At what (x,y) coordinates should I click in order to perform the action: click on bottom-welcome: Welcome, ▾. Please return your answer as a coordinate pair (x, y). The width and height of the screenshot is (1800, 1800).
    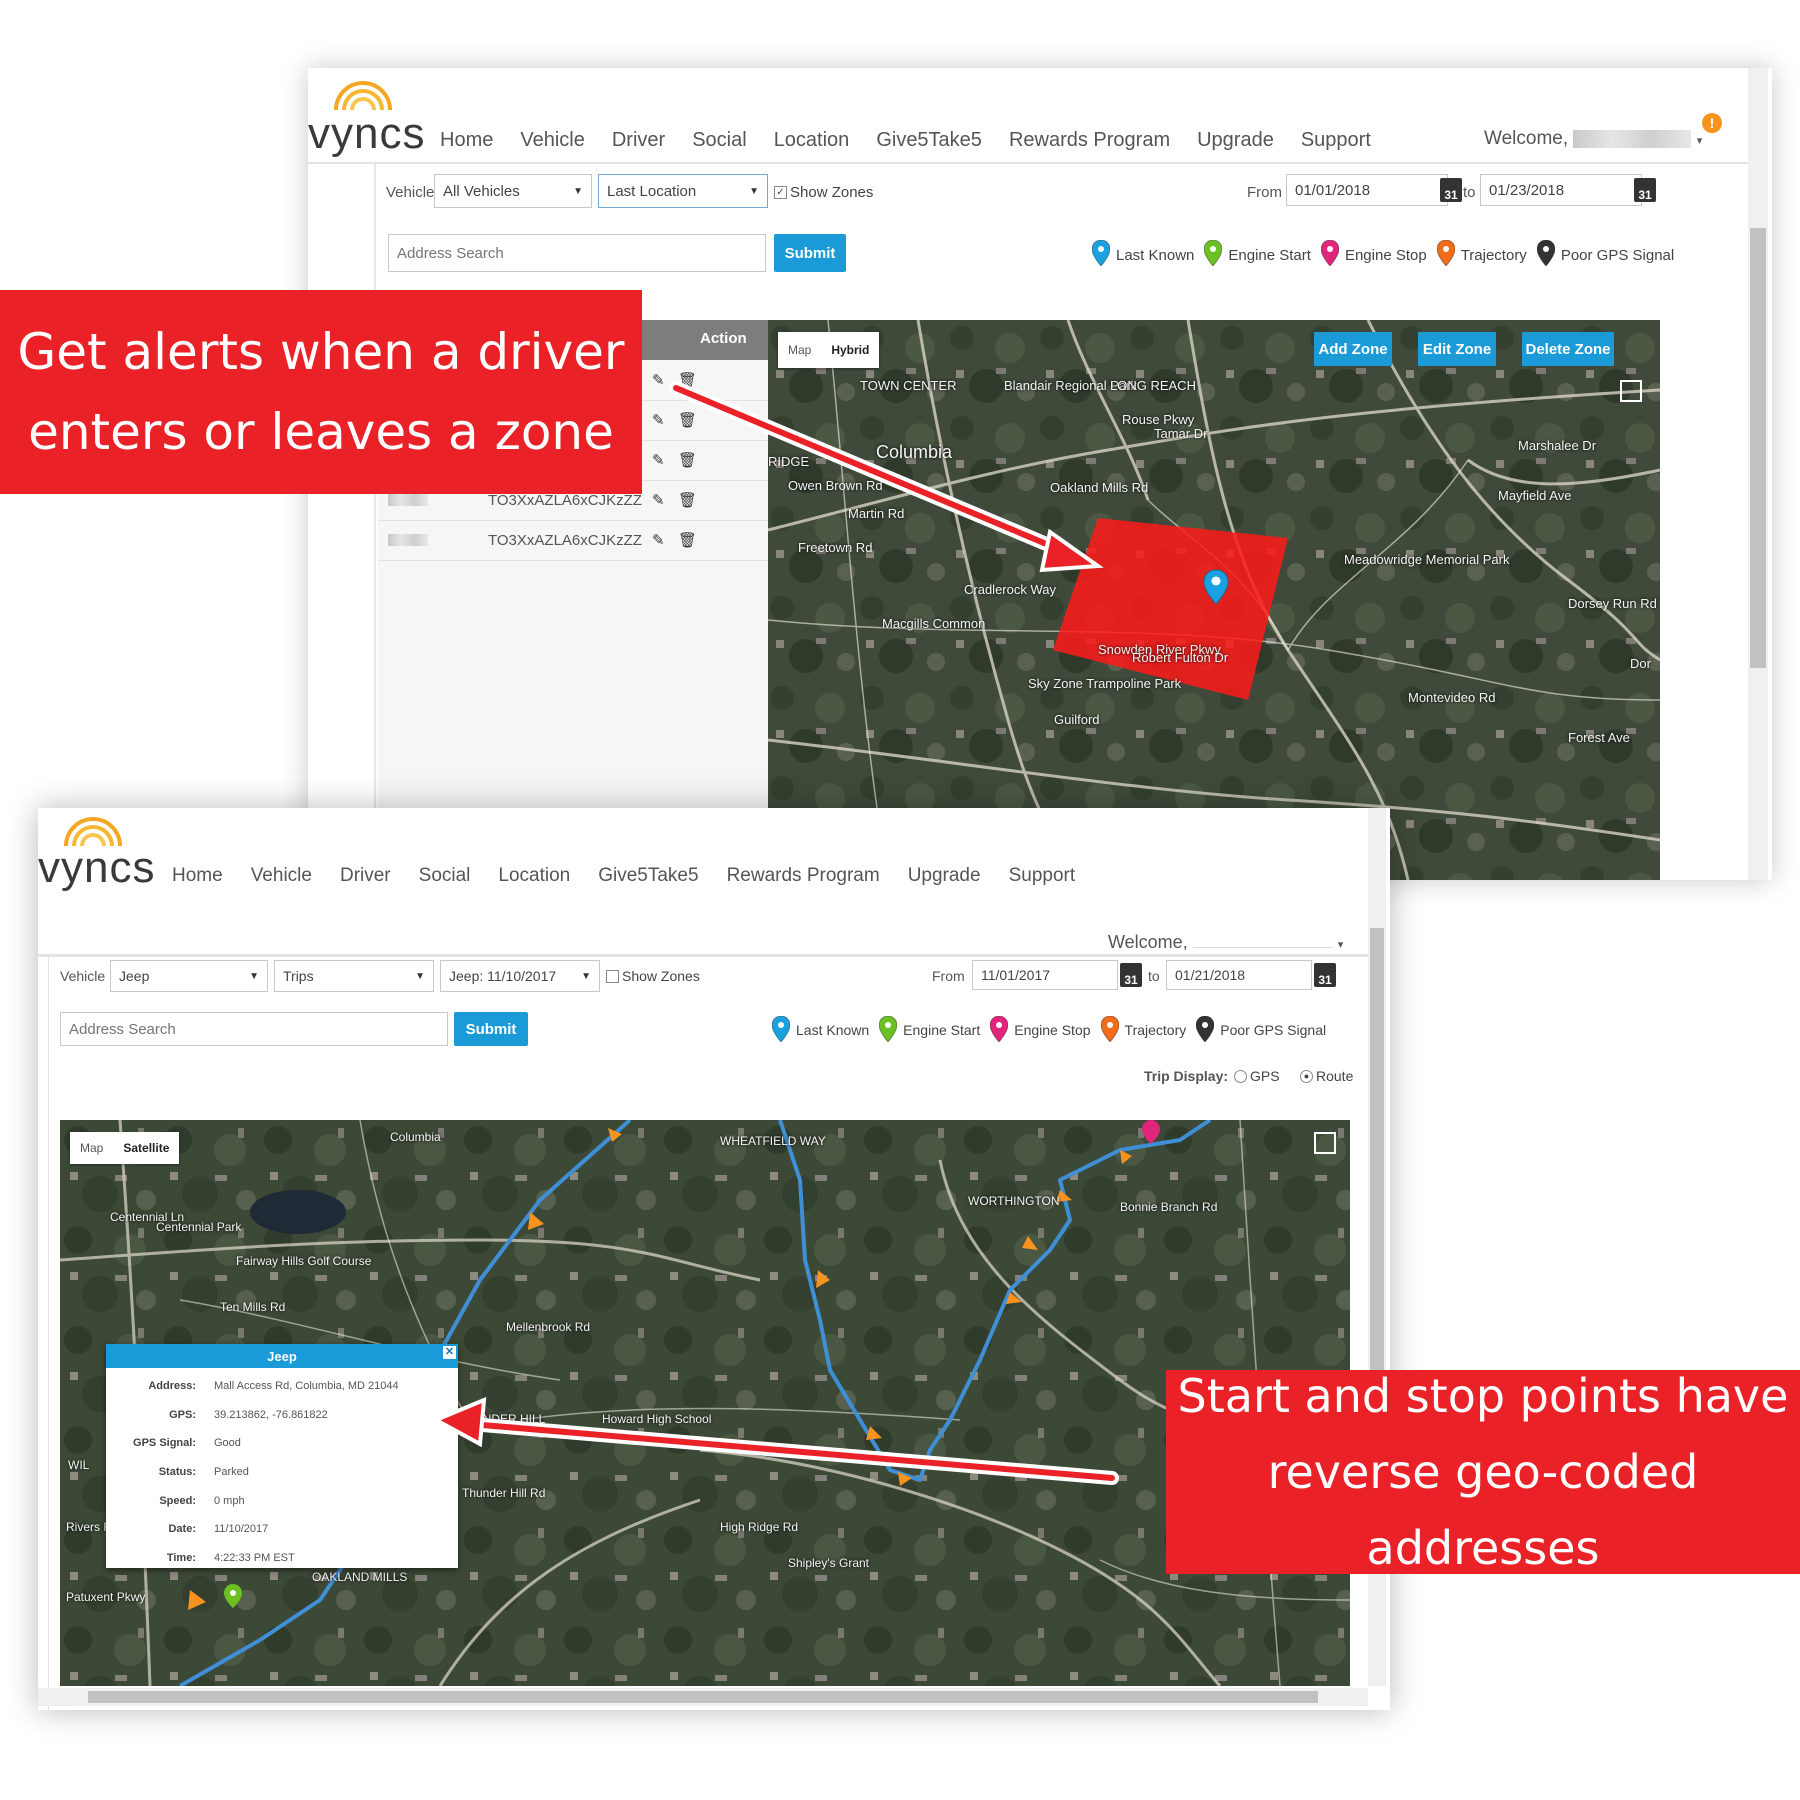
    Looking at the image, I should click on (1225, 942).